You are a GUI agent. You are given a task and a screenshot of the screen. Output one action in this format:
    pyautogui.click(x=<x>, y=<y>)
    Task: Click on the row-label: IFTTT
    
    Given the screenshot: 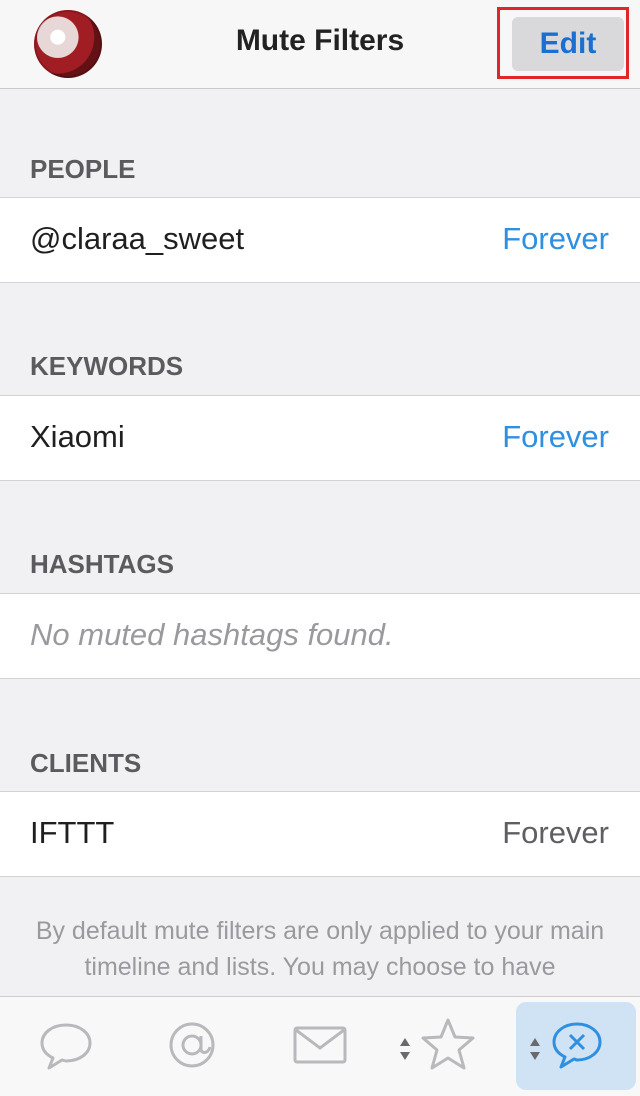 What is the action you would take?
    pyautogui.click(x=72, y=832)
    